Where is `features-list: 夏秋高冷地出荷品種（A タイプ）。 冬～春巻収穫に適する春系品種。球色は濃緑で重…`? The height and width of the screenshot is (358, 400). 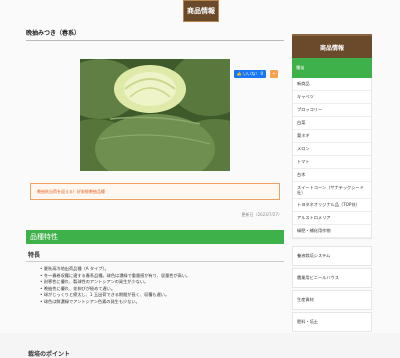 features-list: 夏秋高冷地出荷品種（A タイプ）。 冬～春巻収穫に適する春系品種。球色は濃緑で重… is located at coordinates (115, 285).